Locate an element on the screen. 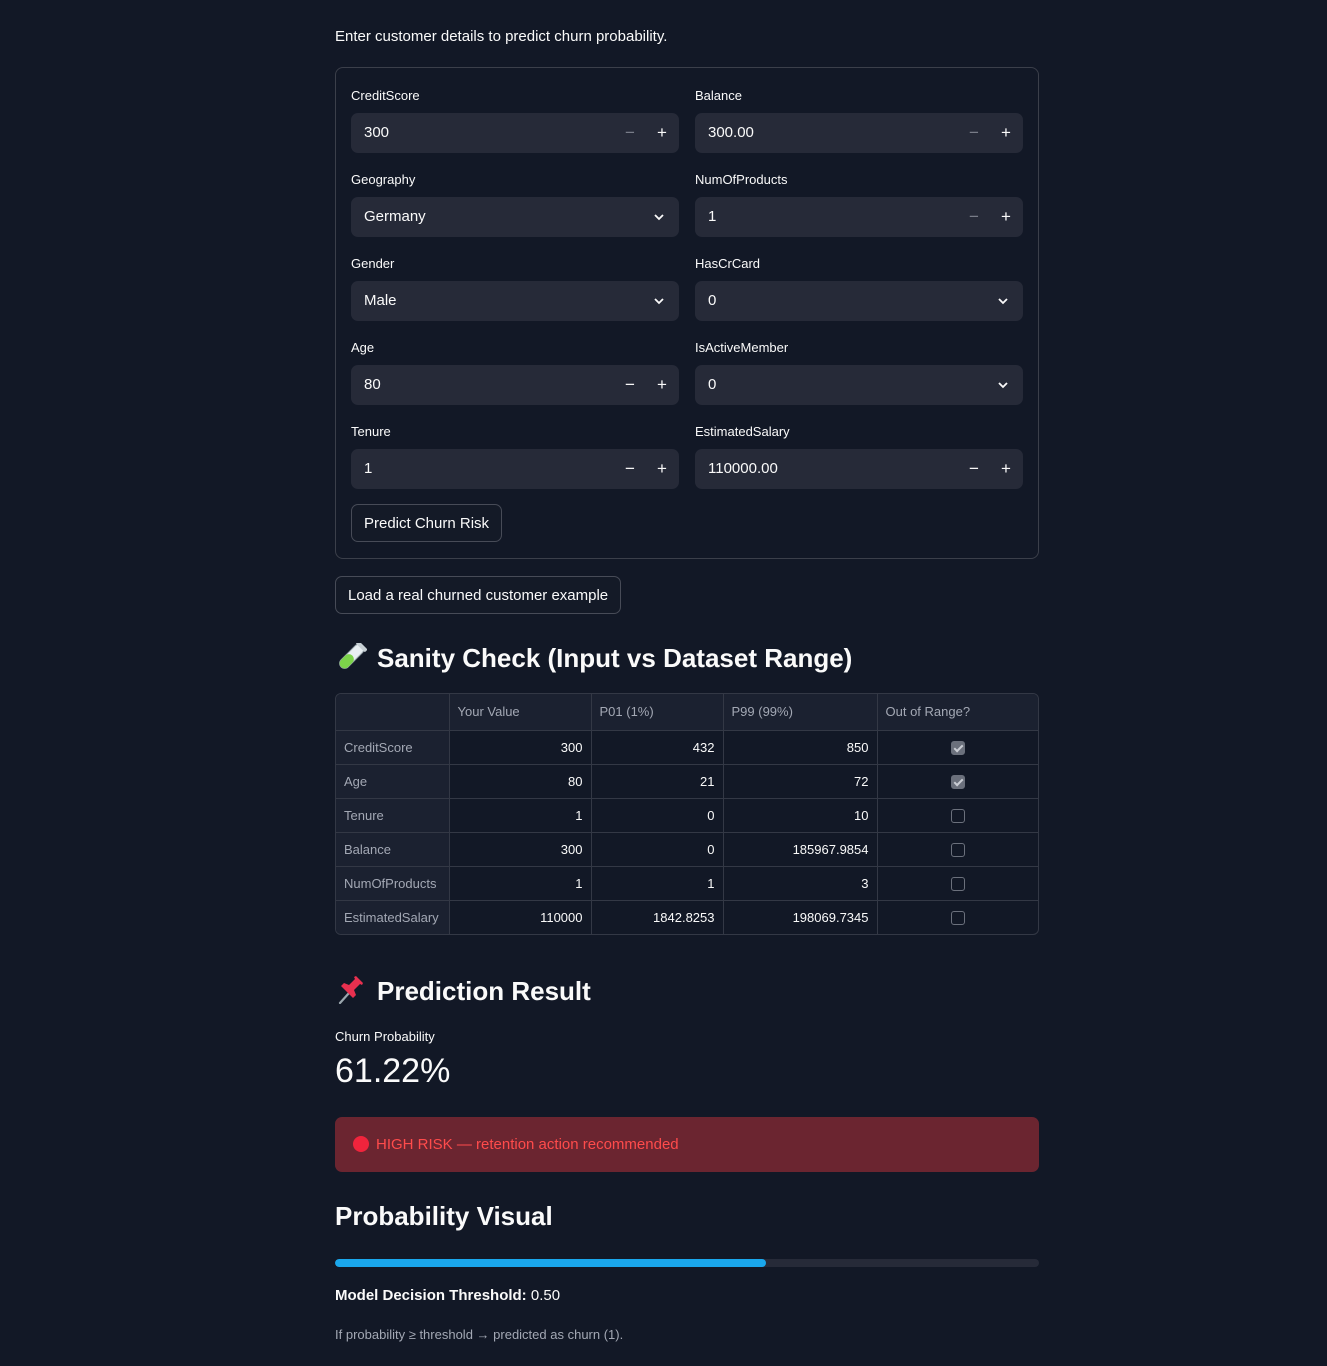 This screenshot has width=1327, height=1366. age-input: 80 − + is located at coordinates (515, 385).